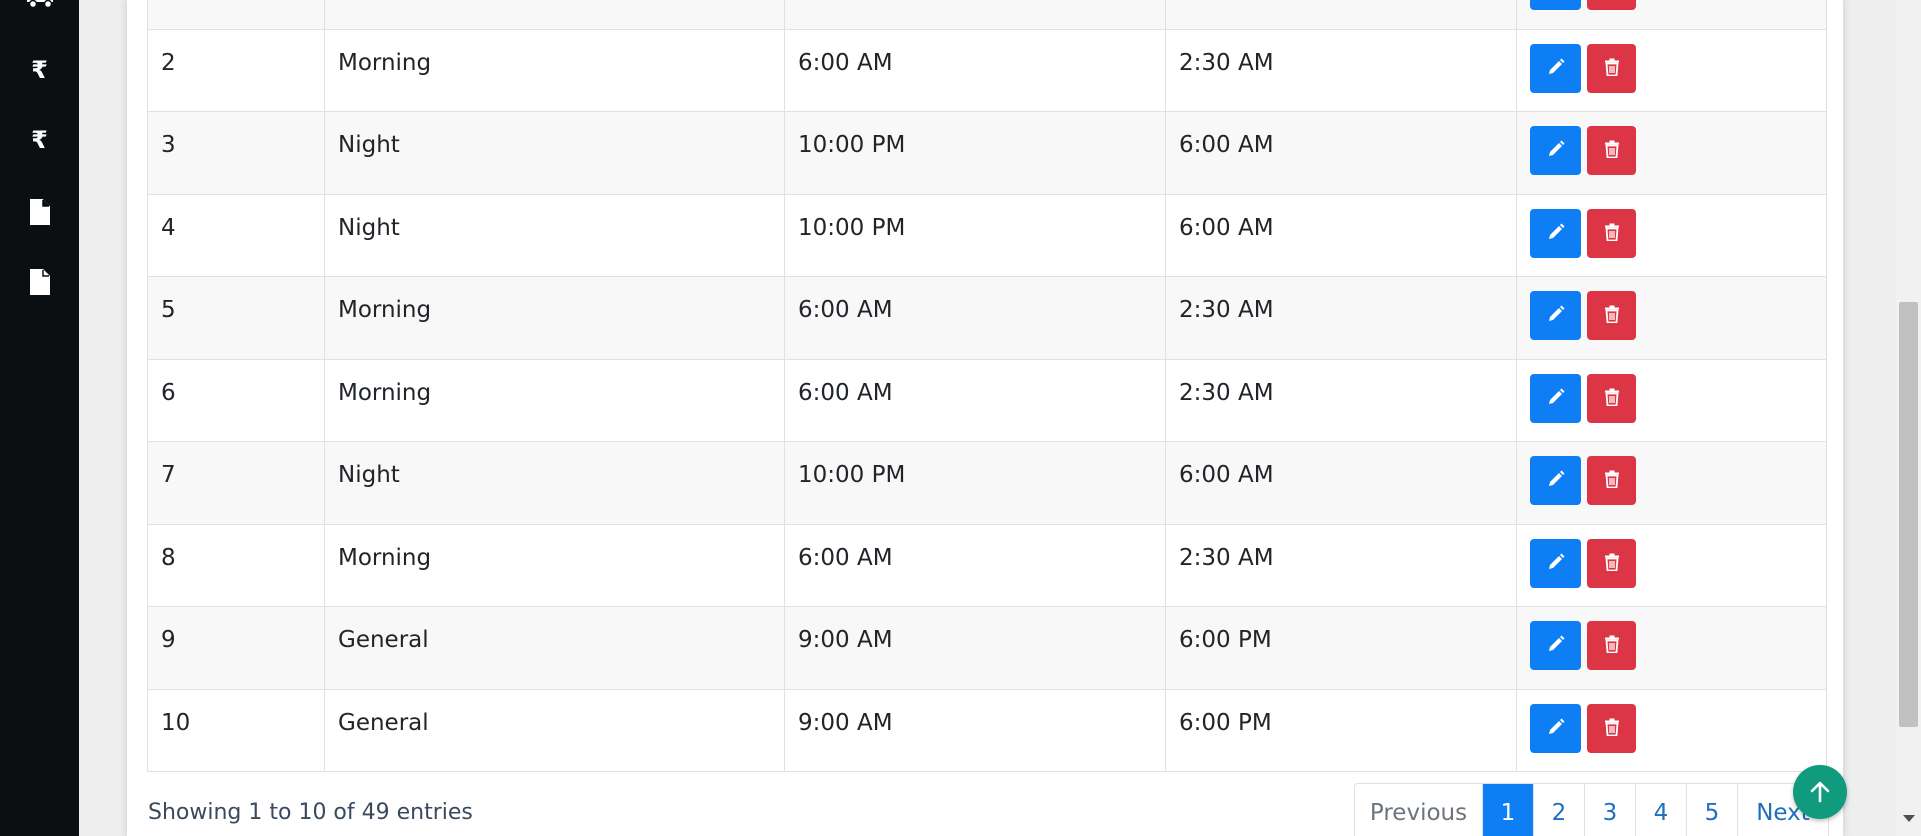  What do you see at coordinates (236, 483) in the screenshot?
I see `cell-no: 7` at bounding box center [236, 483].